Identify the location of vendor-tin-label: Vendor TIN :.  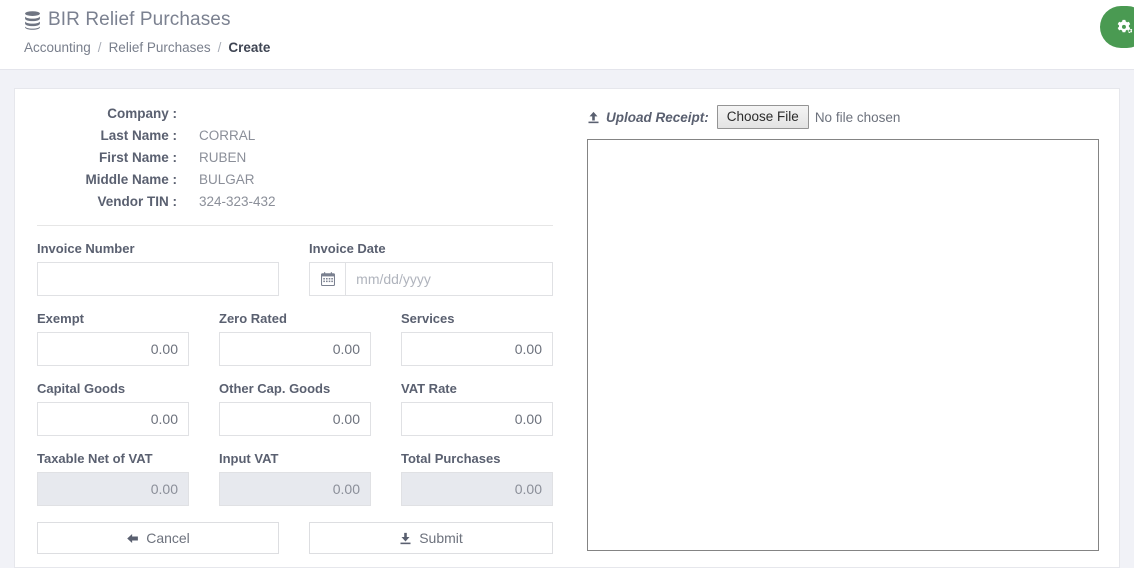
(137, 201).